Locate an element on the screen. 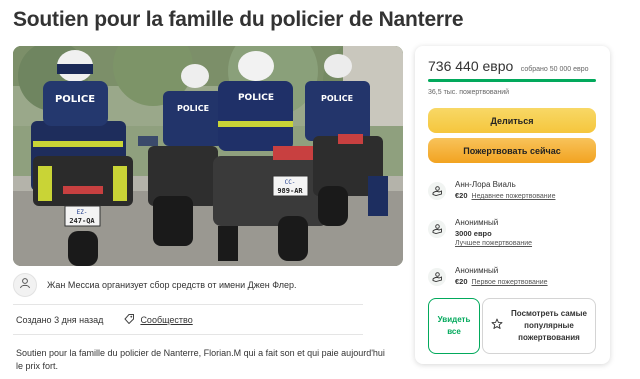 The image size is (640, 379). donor-tag-link: Лучшее пожертвование is located at coordinates (493, 243).